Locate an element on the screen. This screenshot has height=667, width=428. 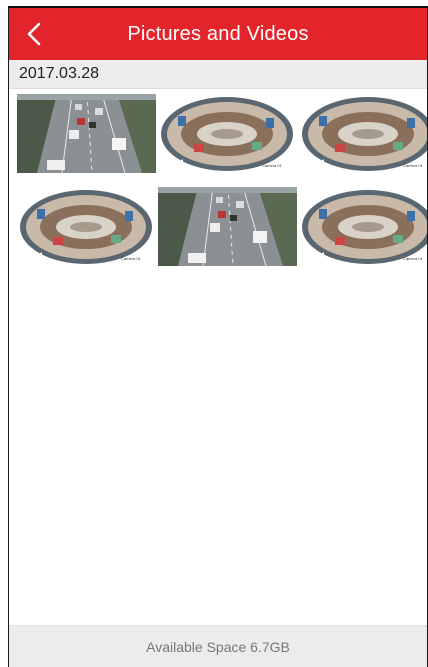
back-button is located at coordinates (35, 34).